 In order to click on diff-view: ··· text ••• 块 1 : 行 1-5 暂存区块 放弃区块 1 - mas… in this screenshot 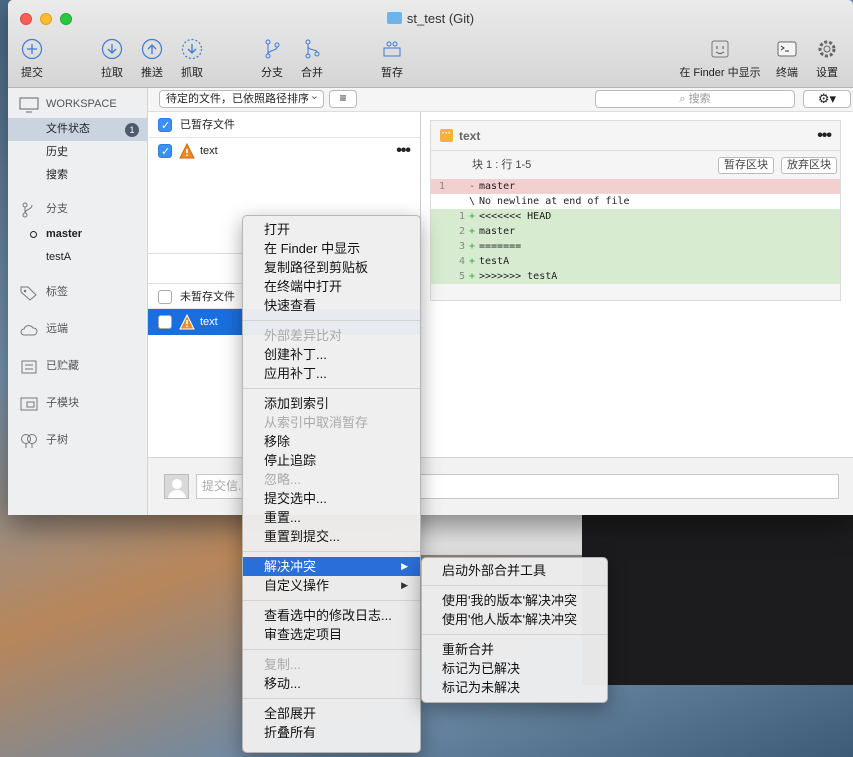, I will do `click(635, 210)`.